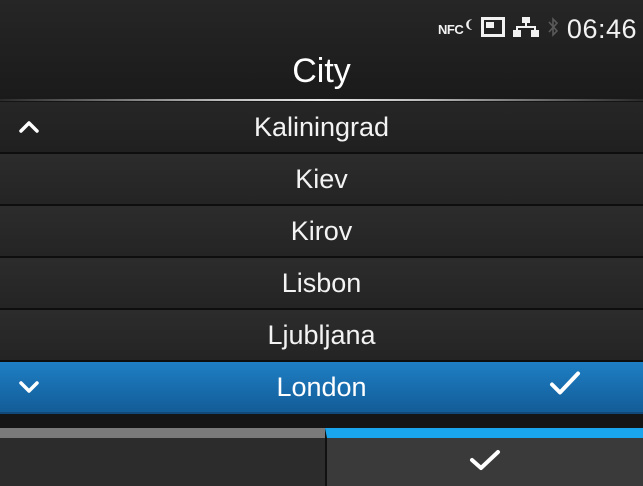 Image resolution: width=643 pixels, height=486 pixels. I want to click on list-item-label: London, so click(321, 386).